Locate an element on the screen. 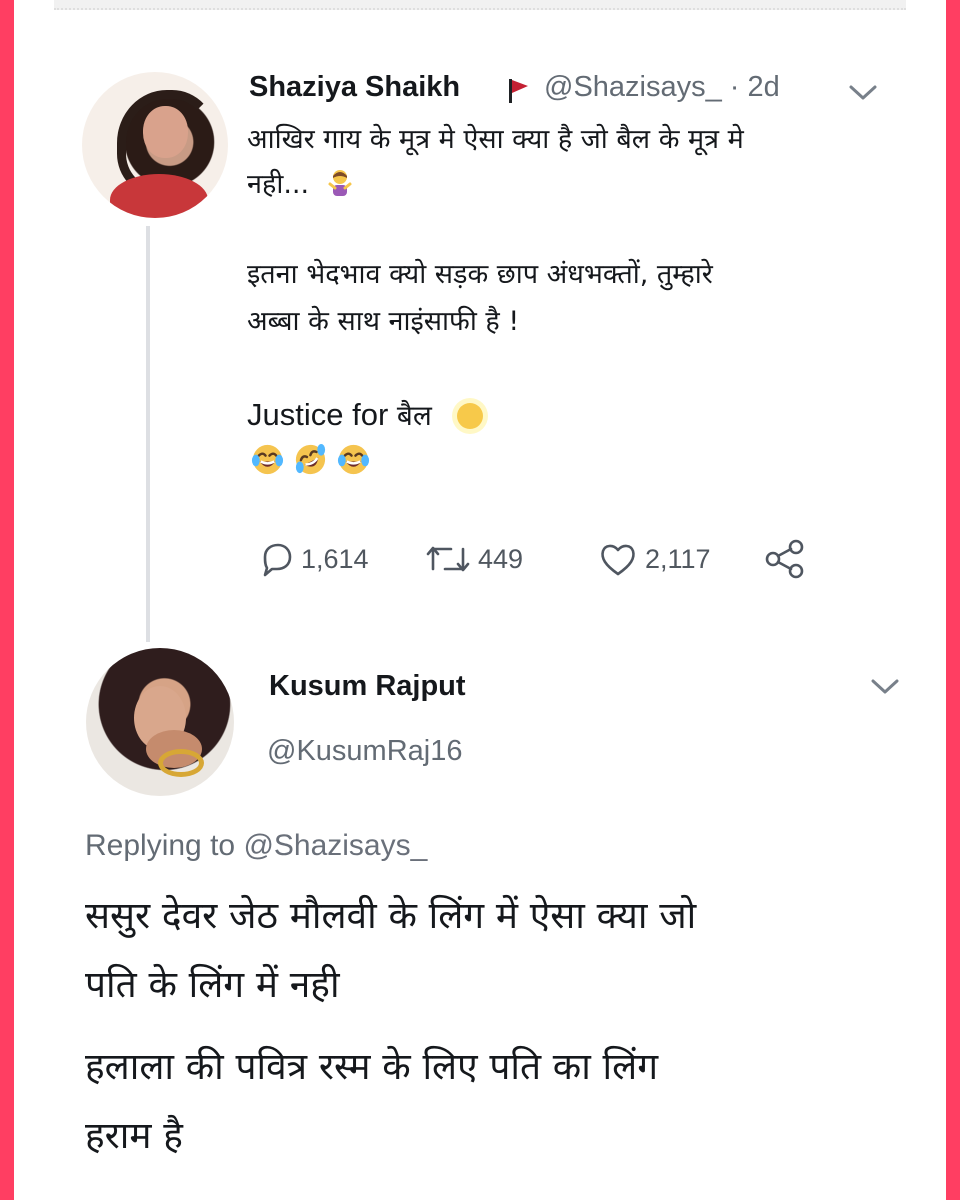 The width and height of the screenshot is (960, 1200). justice-prefix: Justice for is located at coordinates (318, 414).